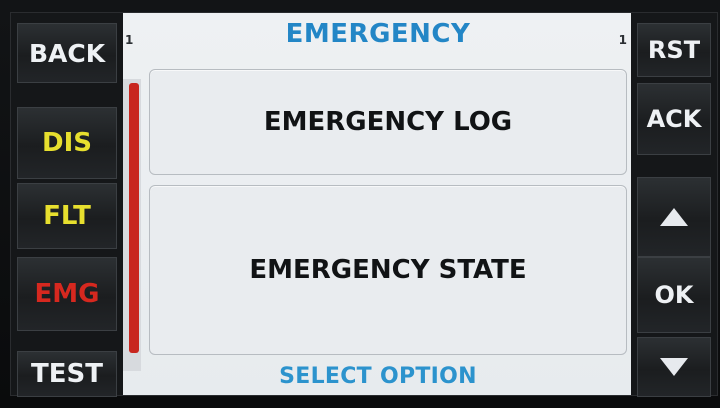 This screenshot has width=720, height=408. I want to click on left-button-column: BACK DIS FLT EMG TEST, so click(67, 205).